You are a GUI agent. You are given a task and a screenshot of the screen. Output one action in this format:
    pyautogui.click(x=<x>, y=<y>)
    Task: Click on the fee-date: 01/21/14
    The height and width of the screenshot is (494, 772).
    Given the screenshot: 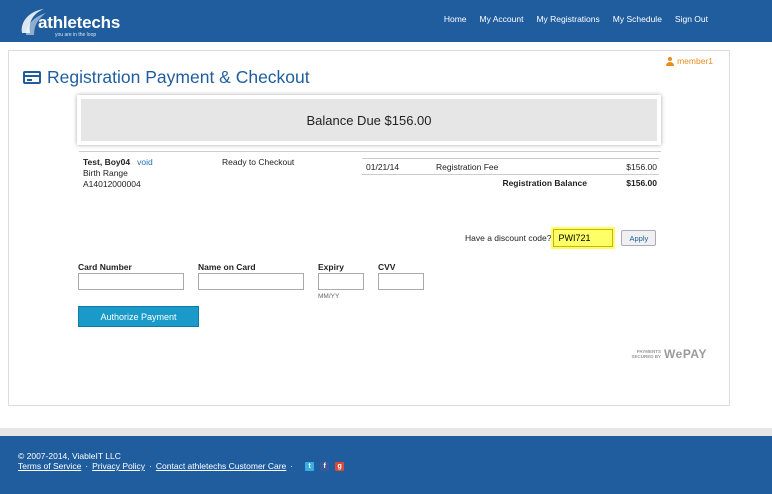 What is the action you would take?
    pyautogui.click(x=383, y=166)
    